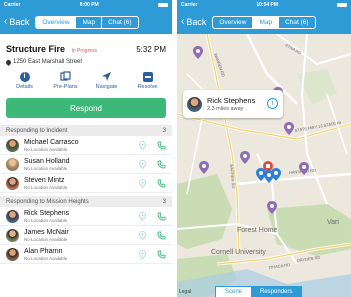 This screenshot has height=297, width=351. What do you see at coordinates (86, 130) in the screenshot?
I see `section-header-incident: Responding to Incident 3` at bounding box center [86, 130].